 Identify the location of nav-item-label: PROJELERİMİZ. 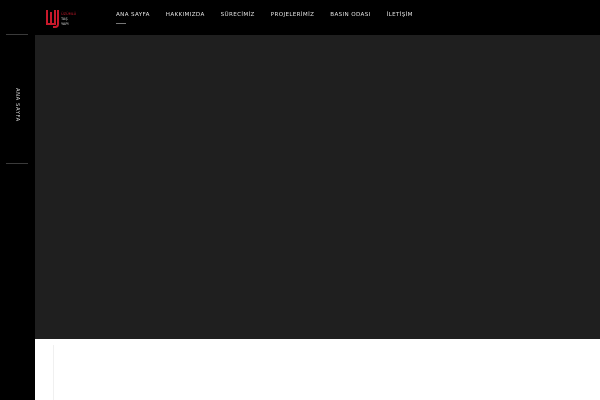
(292, 15).